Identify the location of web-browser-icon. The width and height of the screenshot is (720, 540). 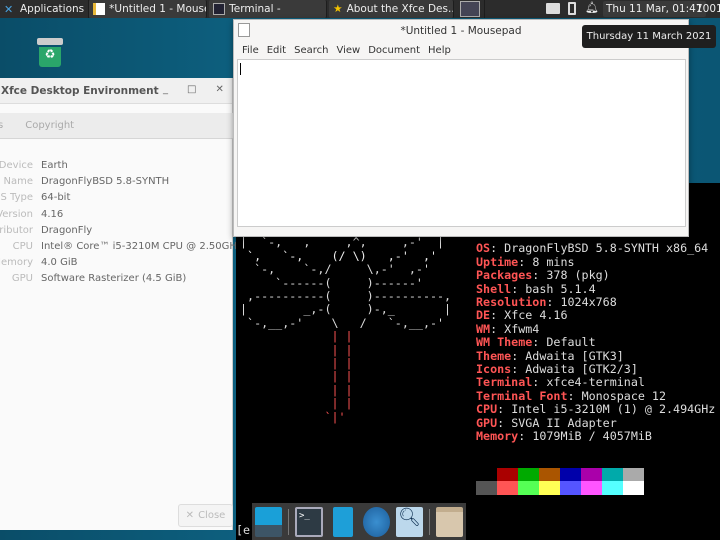
(376, 521).